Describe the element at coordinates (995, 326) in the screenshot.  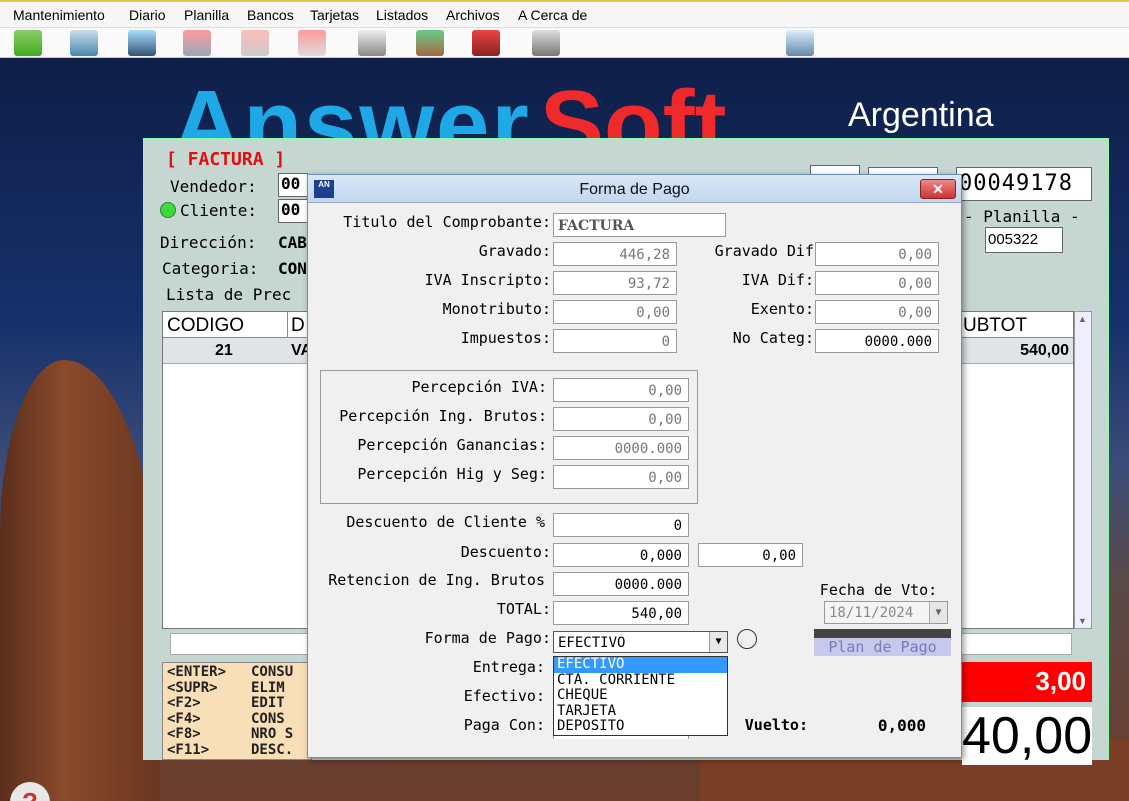
I see `col-subtotal: UBTOT` at that location.